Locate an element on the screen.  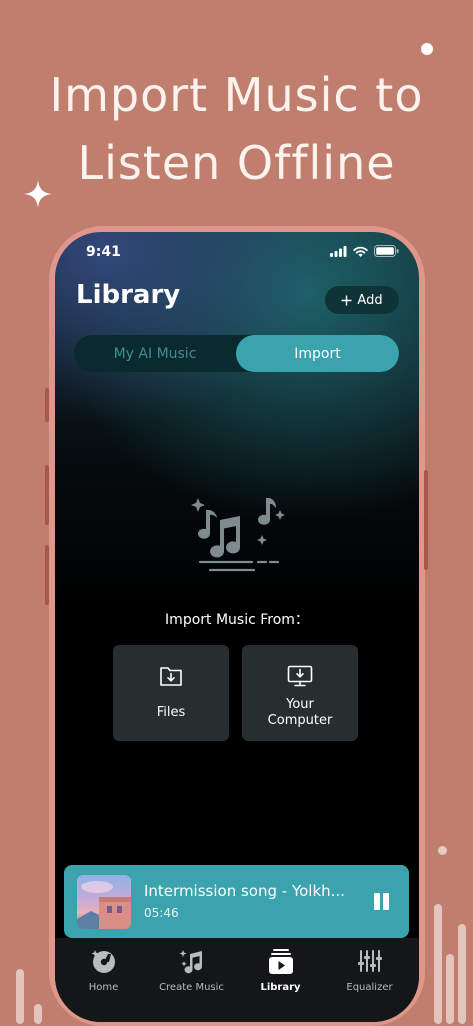
import-computer-button: Your Computer is located at coordinates (300, 693).